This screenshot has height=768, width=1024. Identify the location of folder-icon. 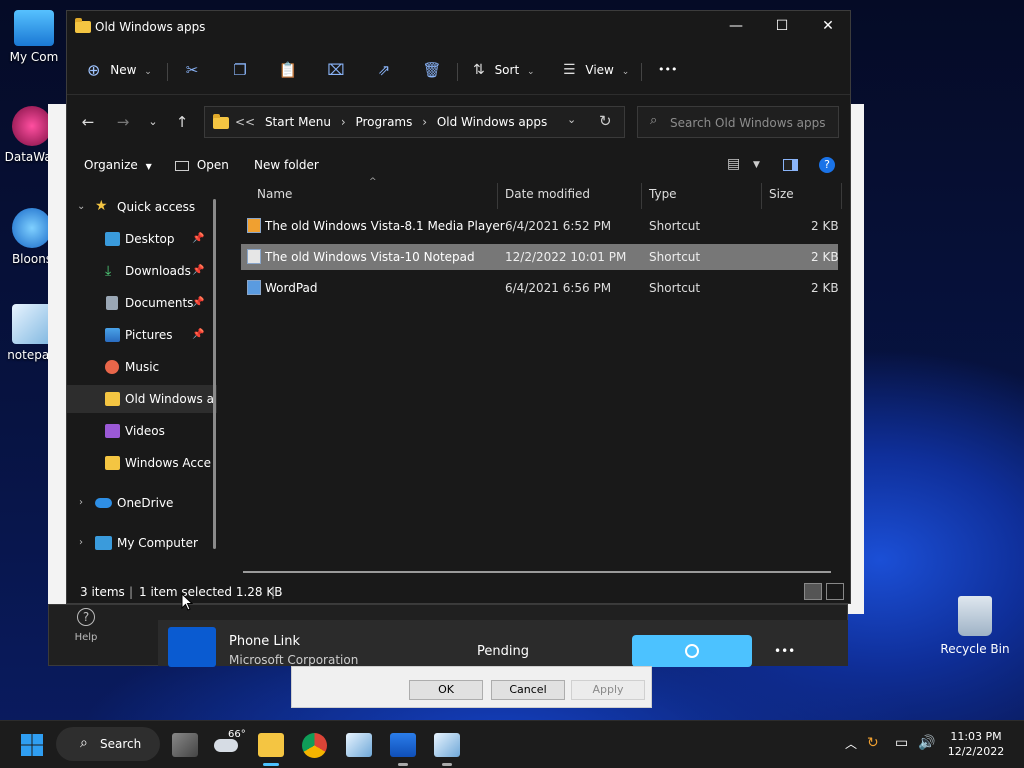
(221, 121).